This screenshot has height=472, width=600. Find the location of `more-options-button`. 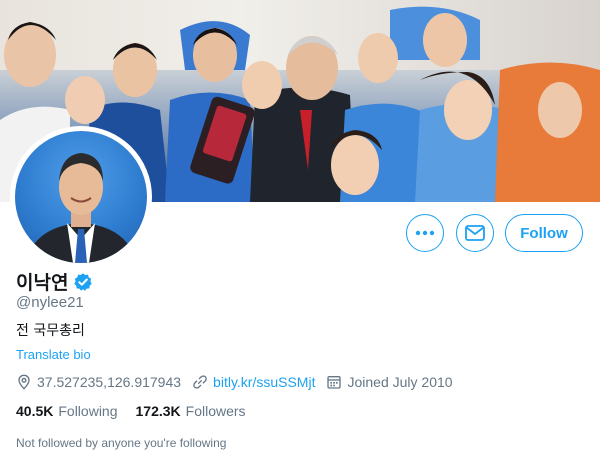

more-options-button is located at coordinates (425, 233).